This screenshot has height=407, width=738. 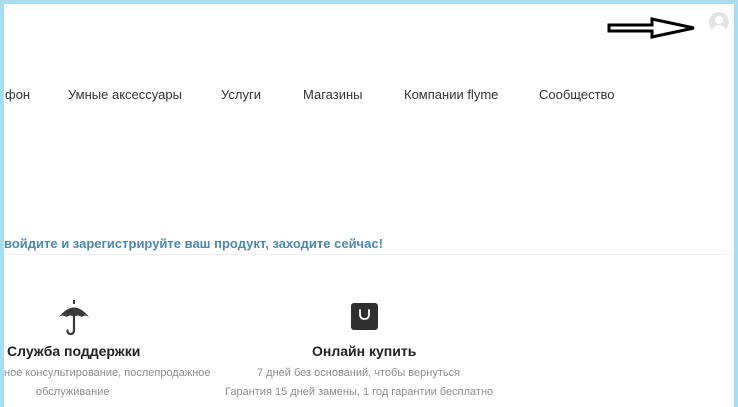 What do you see at coordinates (74, 318) in the screenshot?
I see `umbrella-icon` at bounding box center [74, 318].